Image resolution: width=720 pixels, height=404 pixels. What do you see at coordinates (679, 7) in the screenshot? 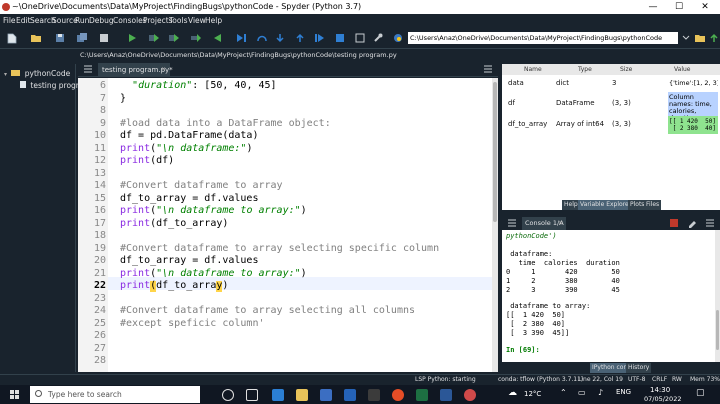
I see `maximize-button: ☐` at bounding box center [679, 7].